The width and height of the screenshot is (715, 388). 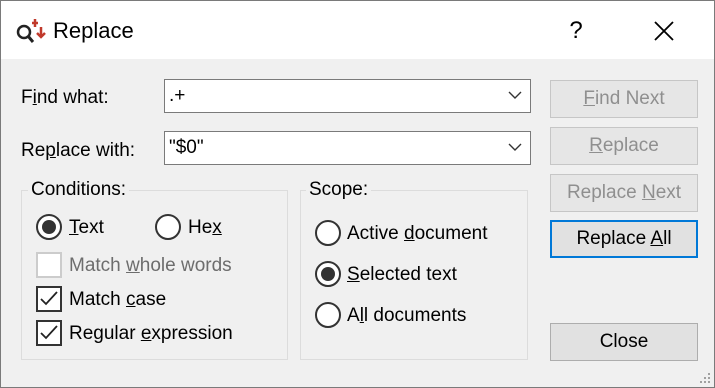 What do you see at coordinates (328, 315) in the screenshot?
I see `all-documents-radio` at bounding box center [328, 315].